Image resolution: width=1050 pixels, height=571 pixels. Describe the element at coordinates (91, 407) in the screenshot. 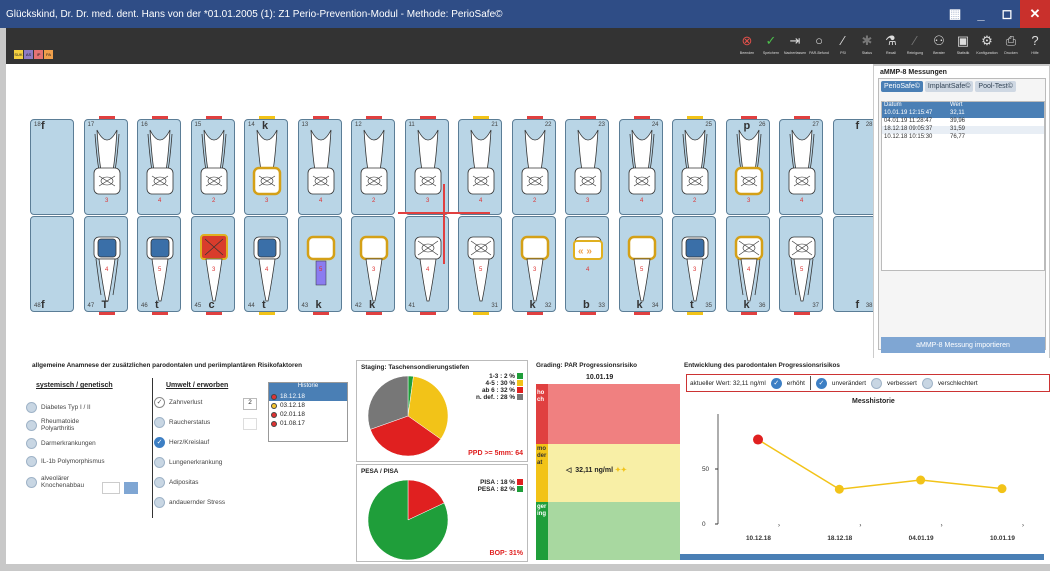

I see `sys-item: Diabetes Typ I / II` at that location.